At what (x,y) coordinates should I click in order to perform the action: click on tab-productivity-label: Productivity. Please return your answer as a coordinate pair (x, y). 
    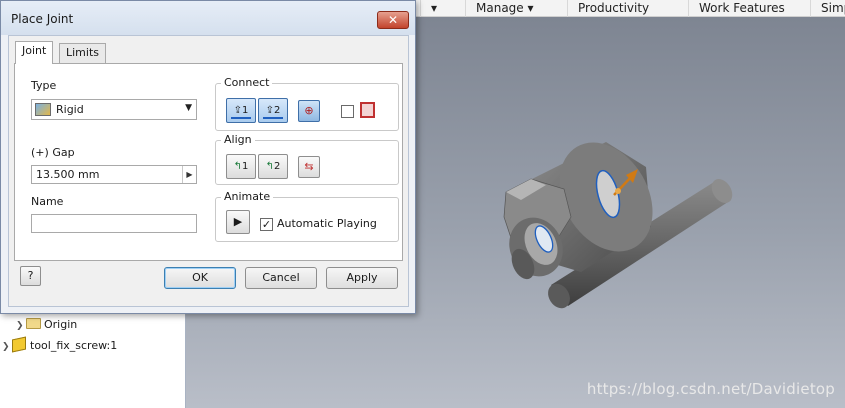
    Looking at the image, I should click on (614, 8).